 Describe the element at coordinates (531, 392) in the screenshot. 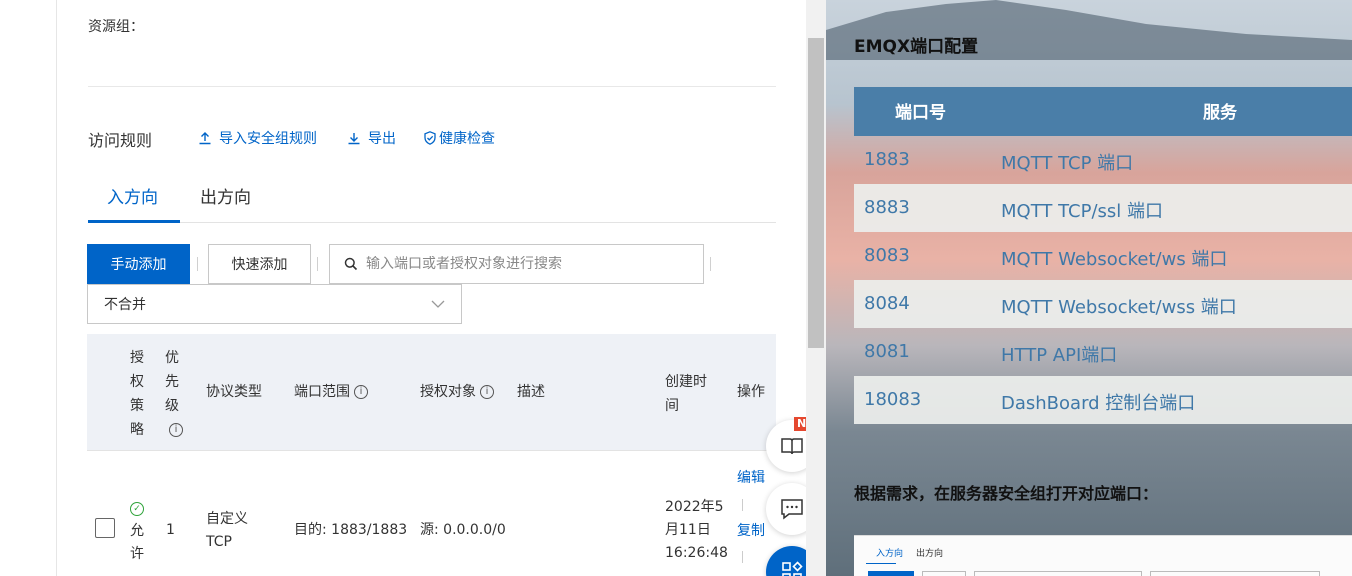

I see `th-description: 描述` at that location.